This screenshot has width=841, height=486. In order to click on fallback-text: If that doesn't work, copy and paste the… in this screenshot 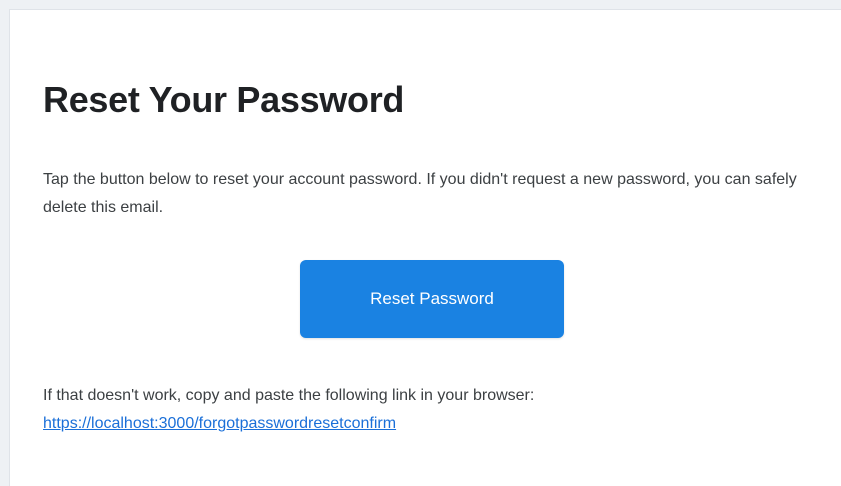, I will do `click(289, 395)`.